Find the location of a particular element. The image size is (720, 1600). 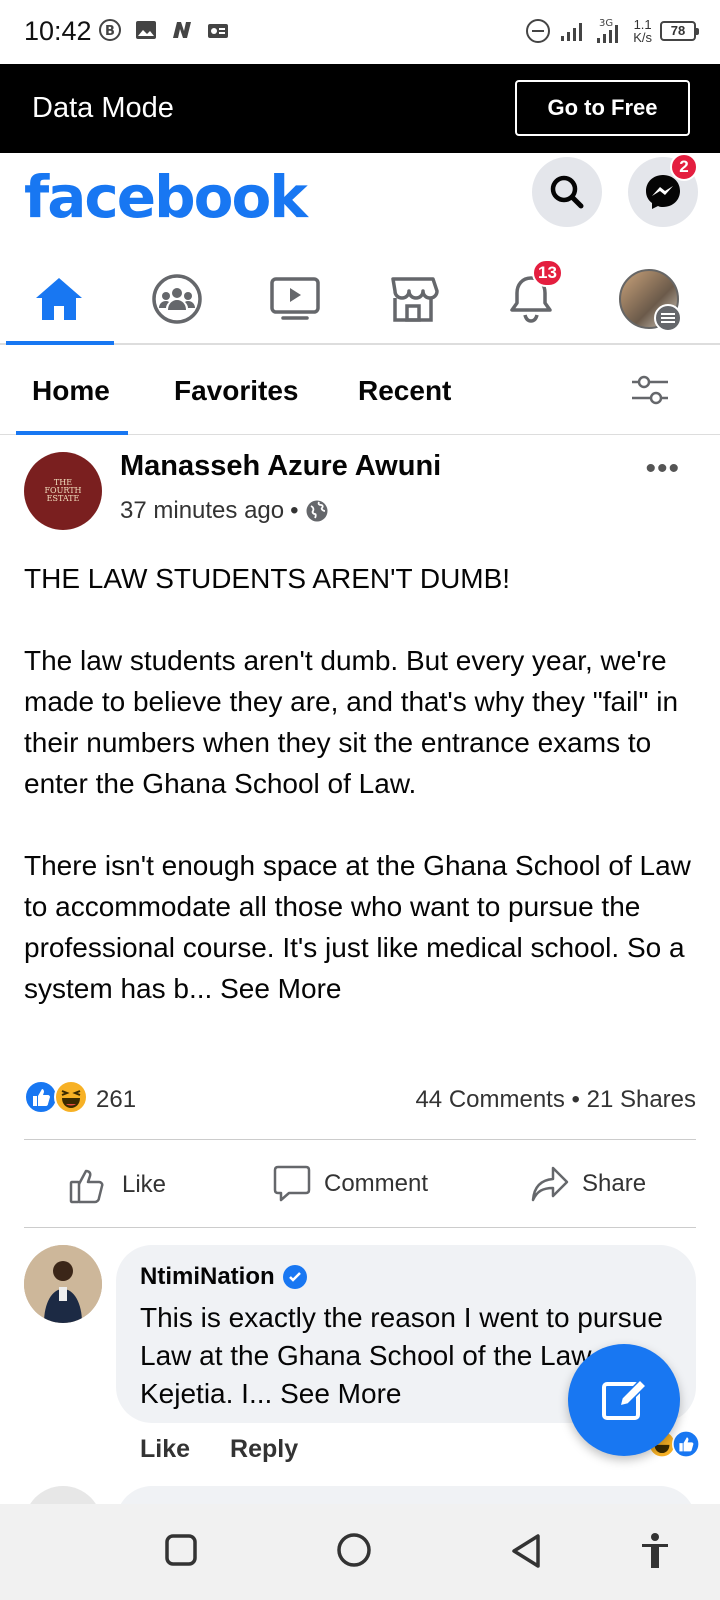

commenter-avatar is located at coordinates (63, 1284).